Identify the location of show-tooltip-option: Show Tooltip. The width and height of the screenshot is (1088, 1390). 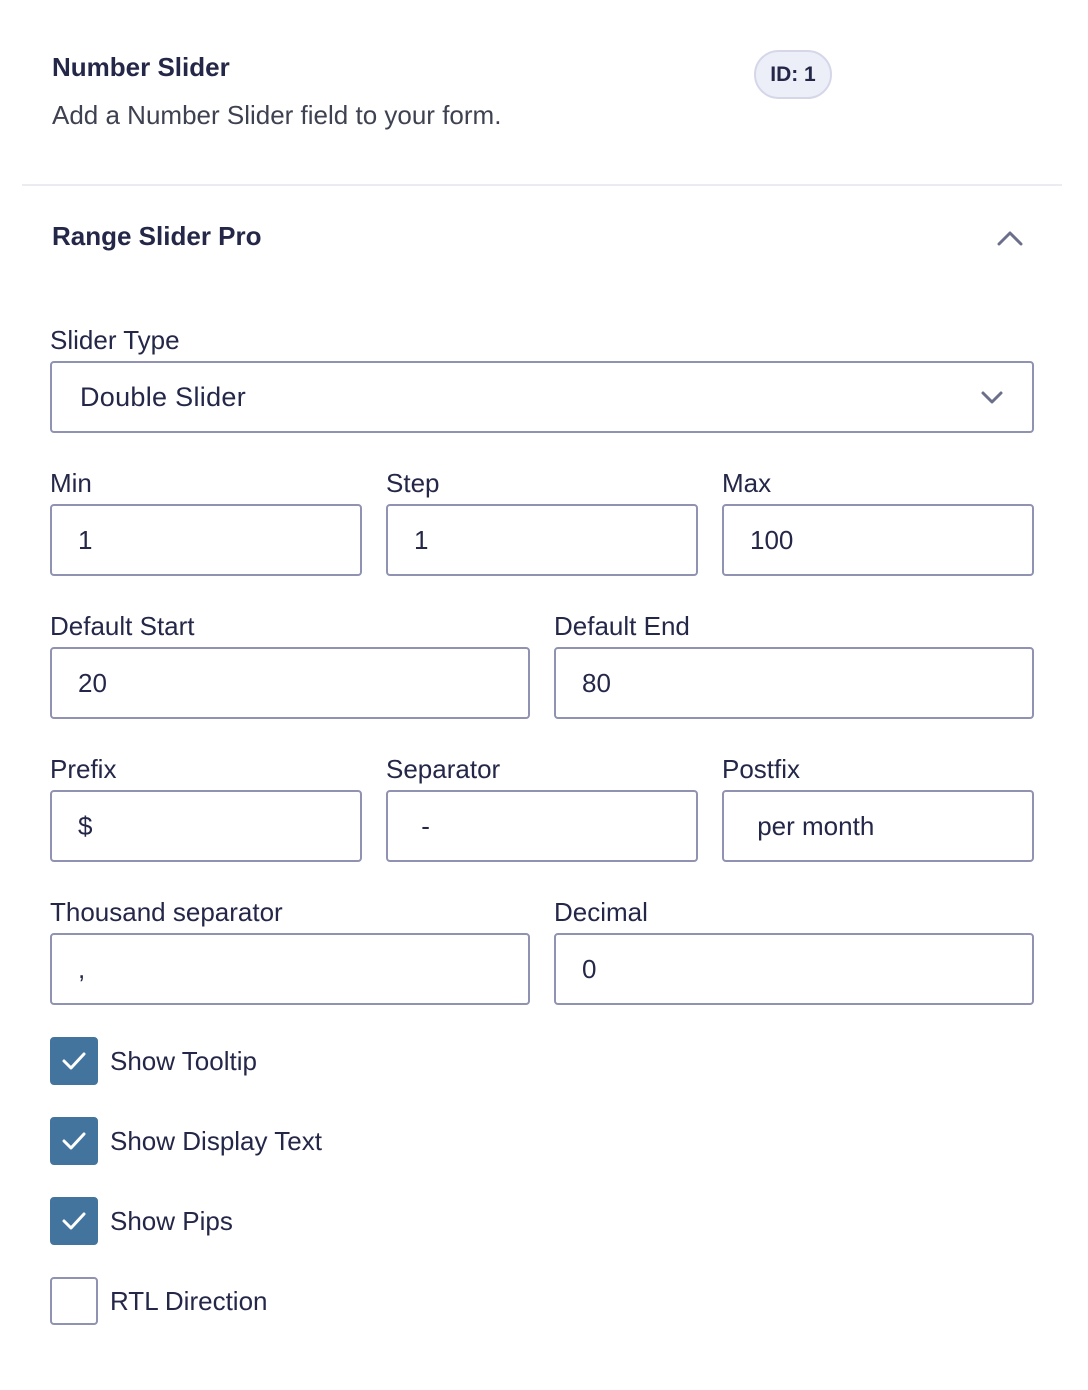
(153, 1061).